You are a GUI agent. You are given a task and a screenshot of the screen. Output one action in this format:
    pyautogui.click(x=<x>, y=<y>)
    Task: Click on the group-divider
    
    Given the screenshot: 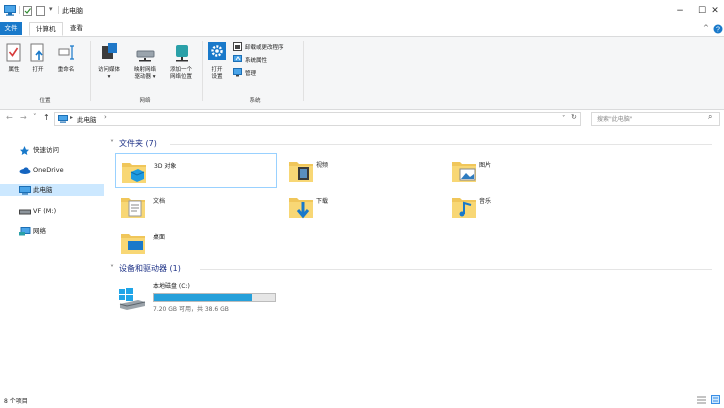 What is the action you would take?
    pyautogui.click(x=441, y=144)
    